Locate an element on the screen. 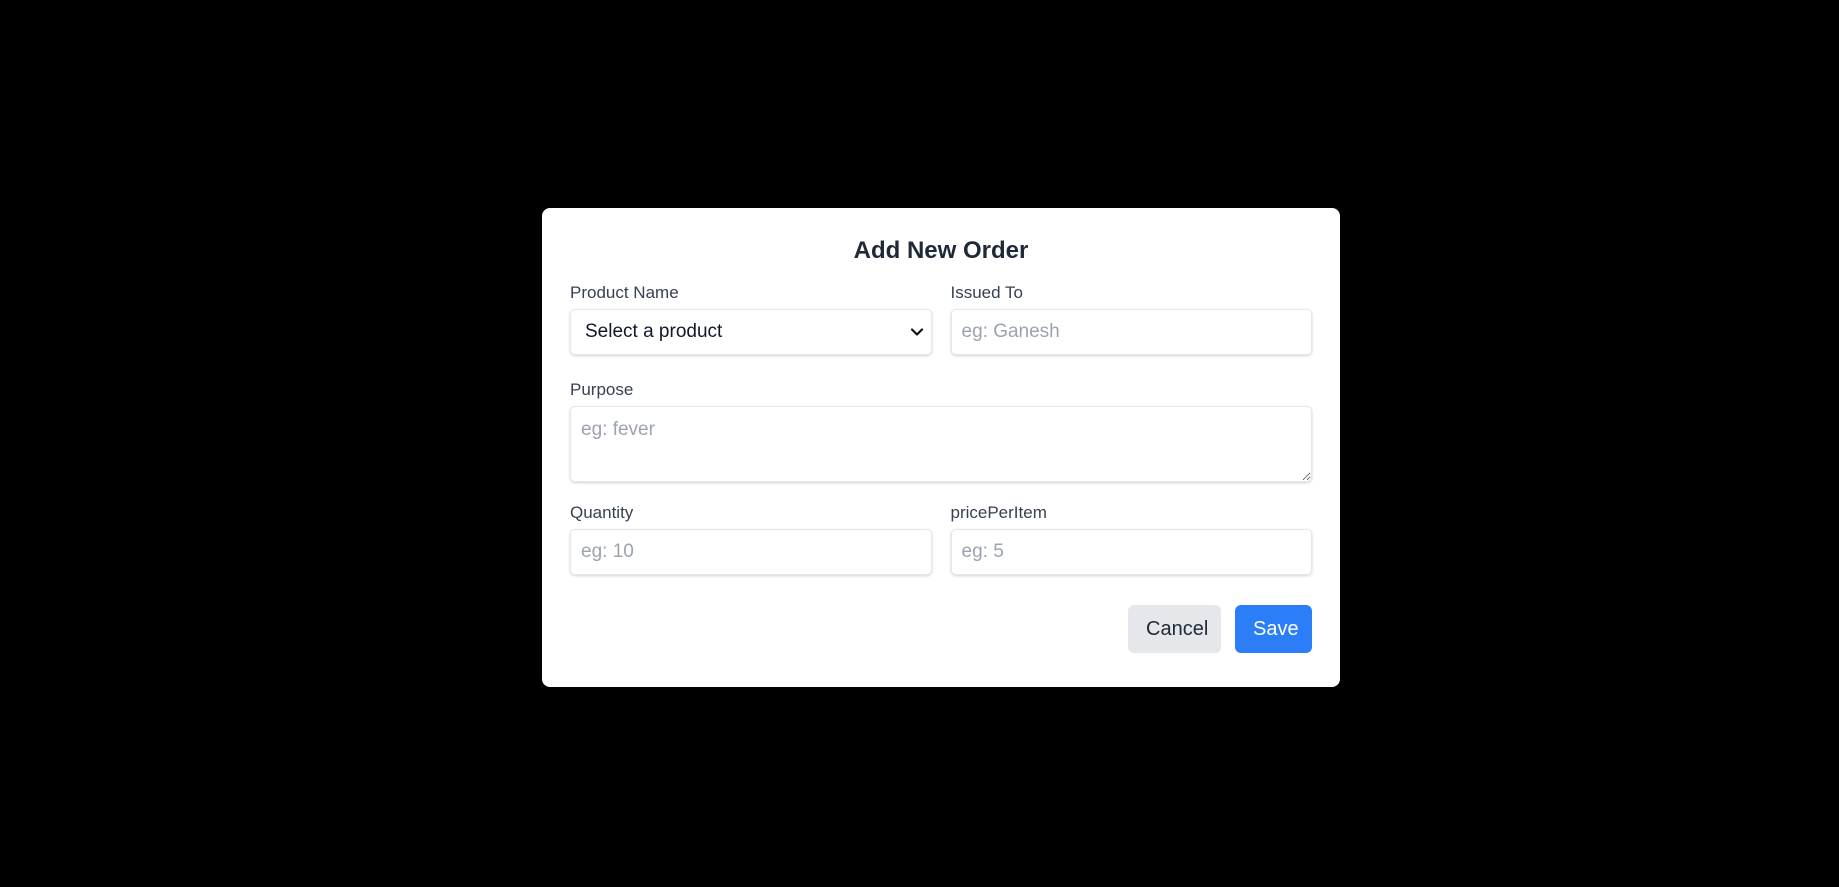 The width and height of the screenshot is (1839, 887). quantity-input is located at coordinates (751, 552).